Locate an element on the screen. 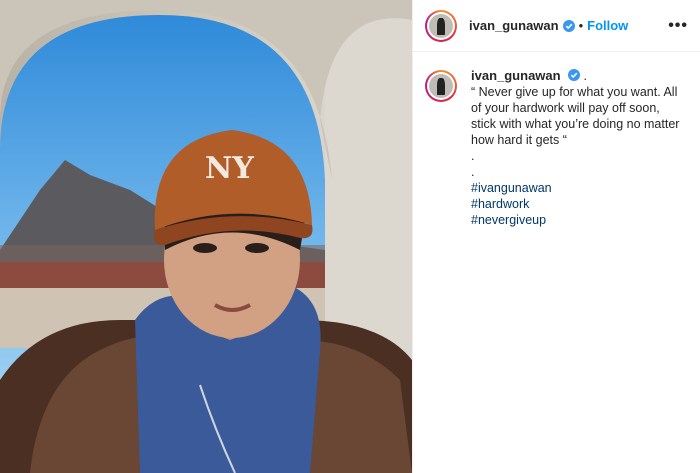 The width and height of the screenshot is (700, 473). caption-avatar is located at coordinates (441, 86).